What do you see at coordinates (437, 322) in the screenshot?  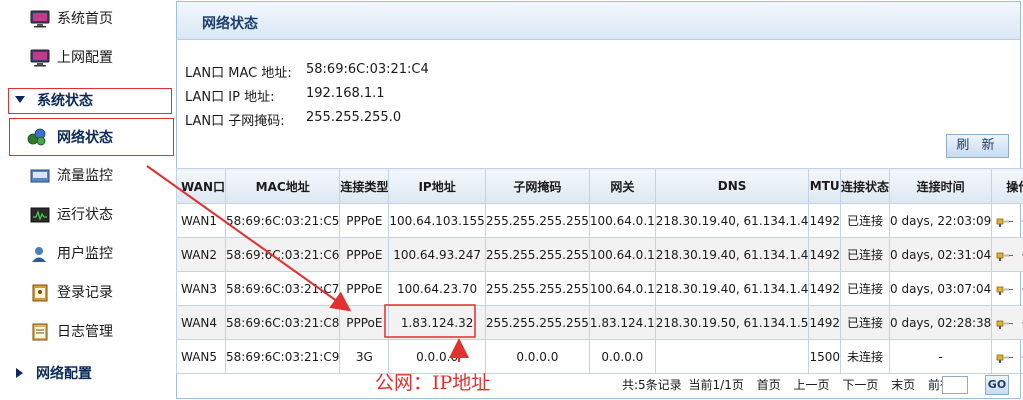 I see `table-cell: 1.83.124.32` at bounding box center [437, 322].